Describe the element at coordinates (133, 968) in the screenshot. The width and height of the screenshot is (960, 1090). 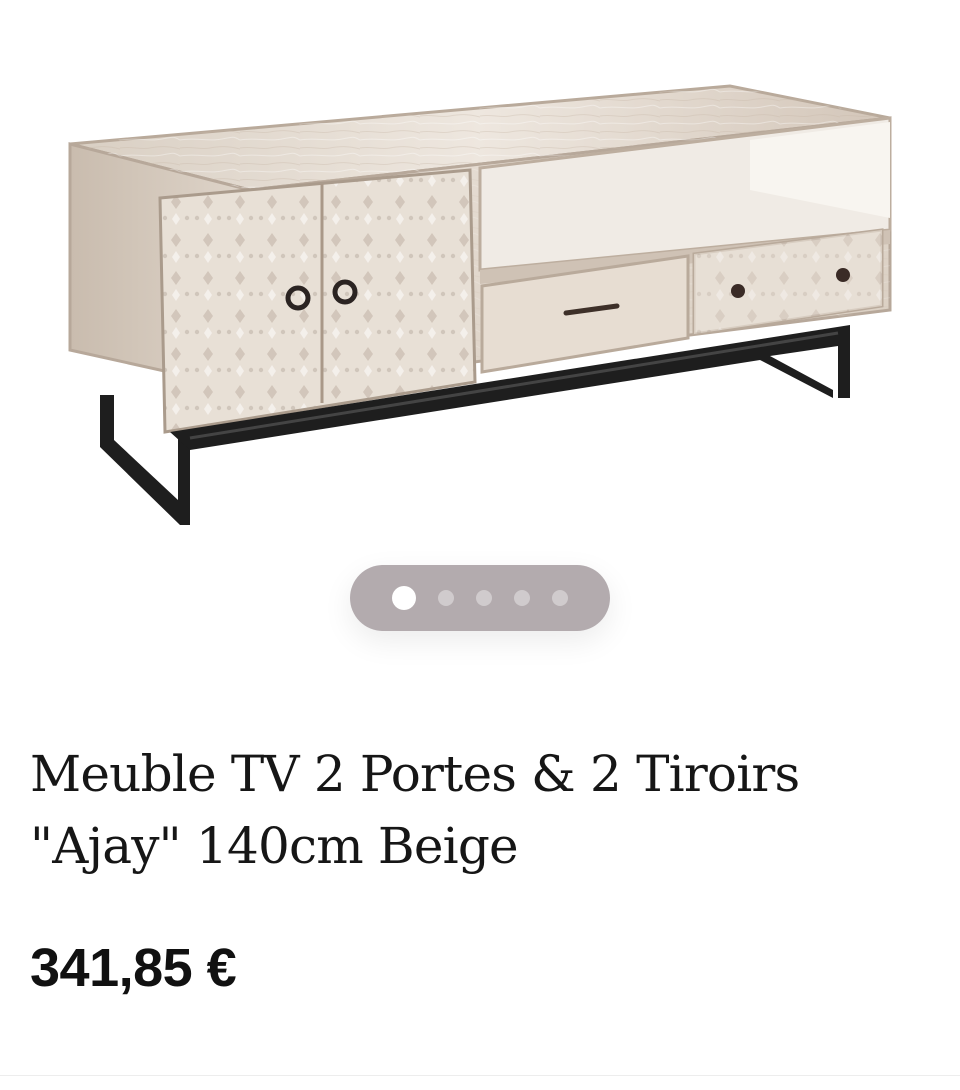
I see `product-price: 341,85 €` at that location.